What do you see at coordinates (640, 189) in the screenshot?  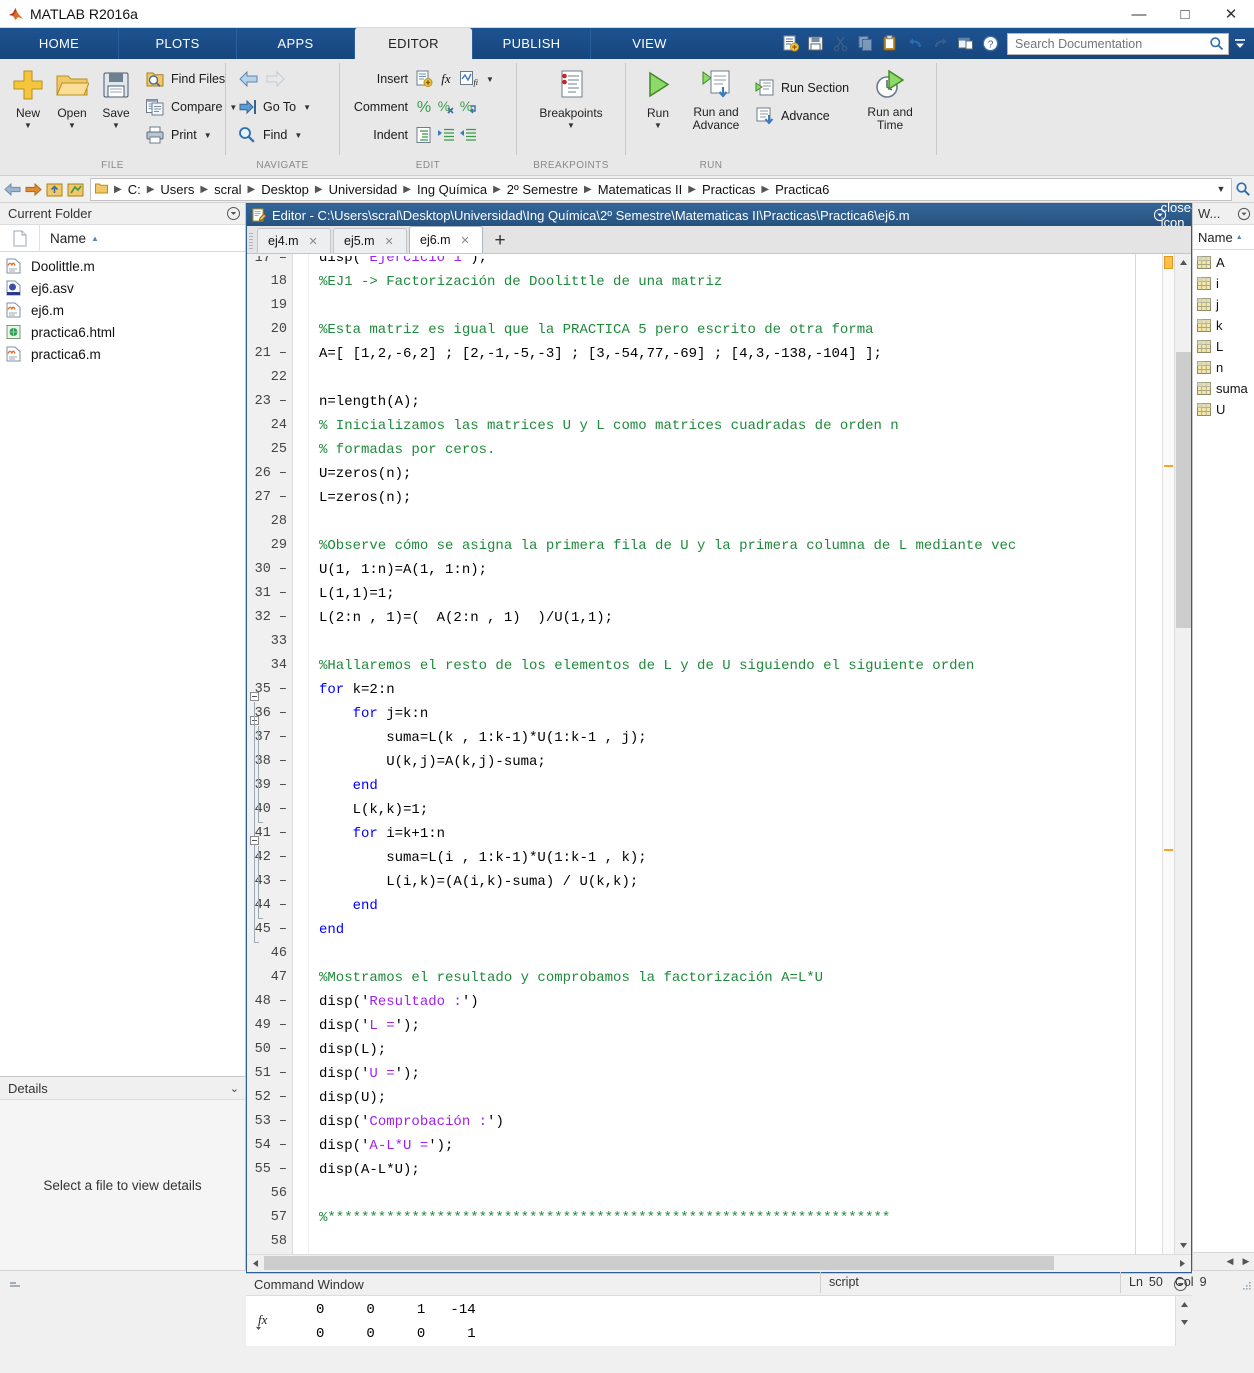 I see `breadcrumb-item-7: Matematicas II` at bounding box center [640, 189].